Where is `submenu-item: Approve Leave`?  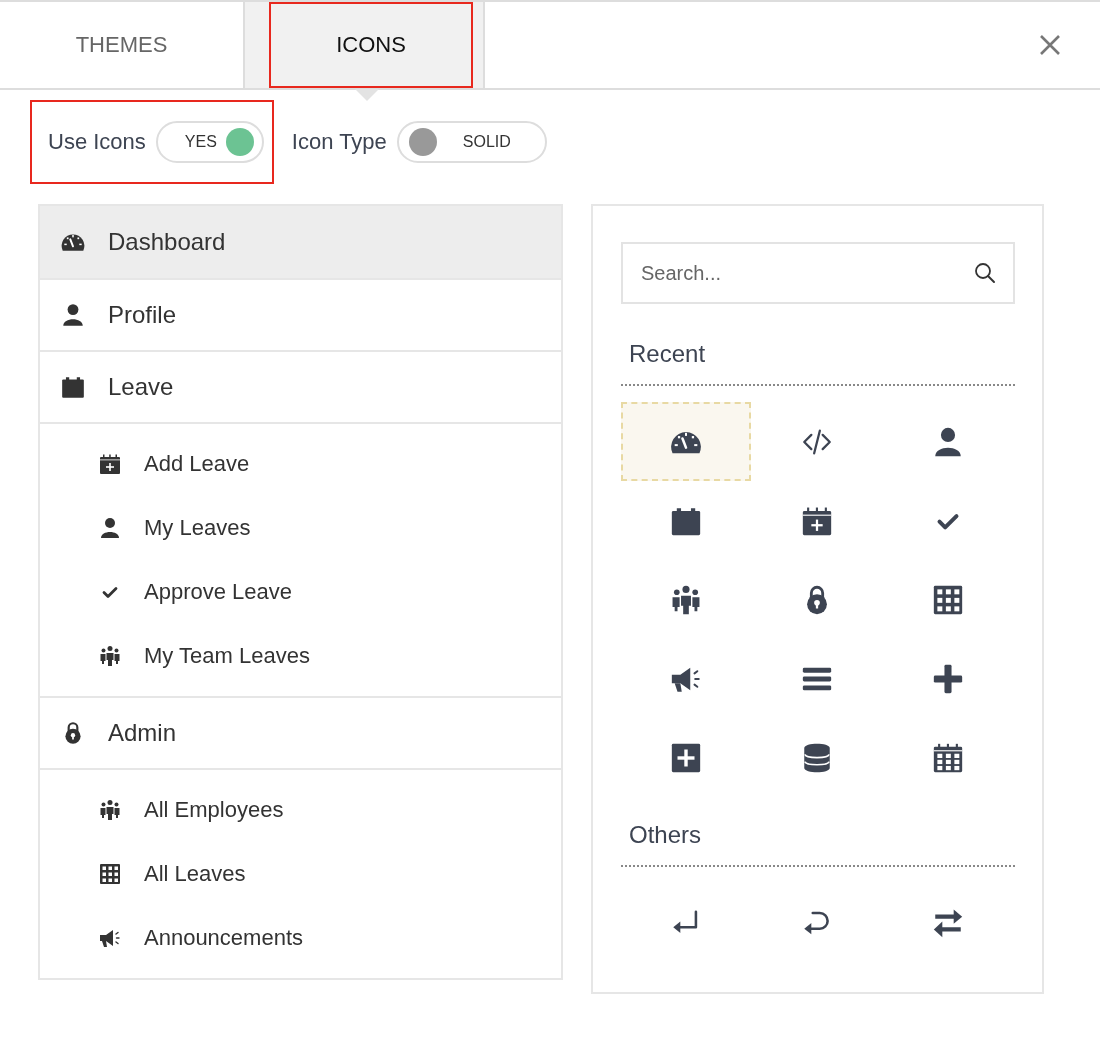
submenu-item: Approve Leave is located at coordinates (300, 592).